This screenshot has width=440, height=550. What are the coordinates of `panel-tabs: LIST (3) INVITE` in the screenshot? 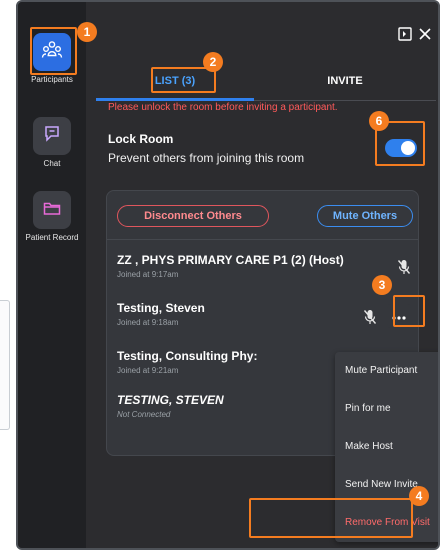 It's located at (266, 86).